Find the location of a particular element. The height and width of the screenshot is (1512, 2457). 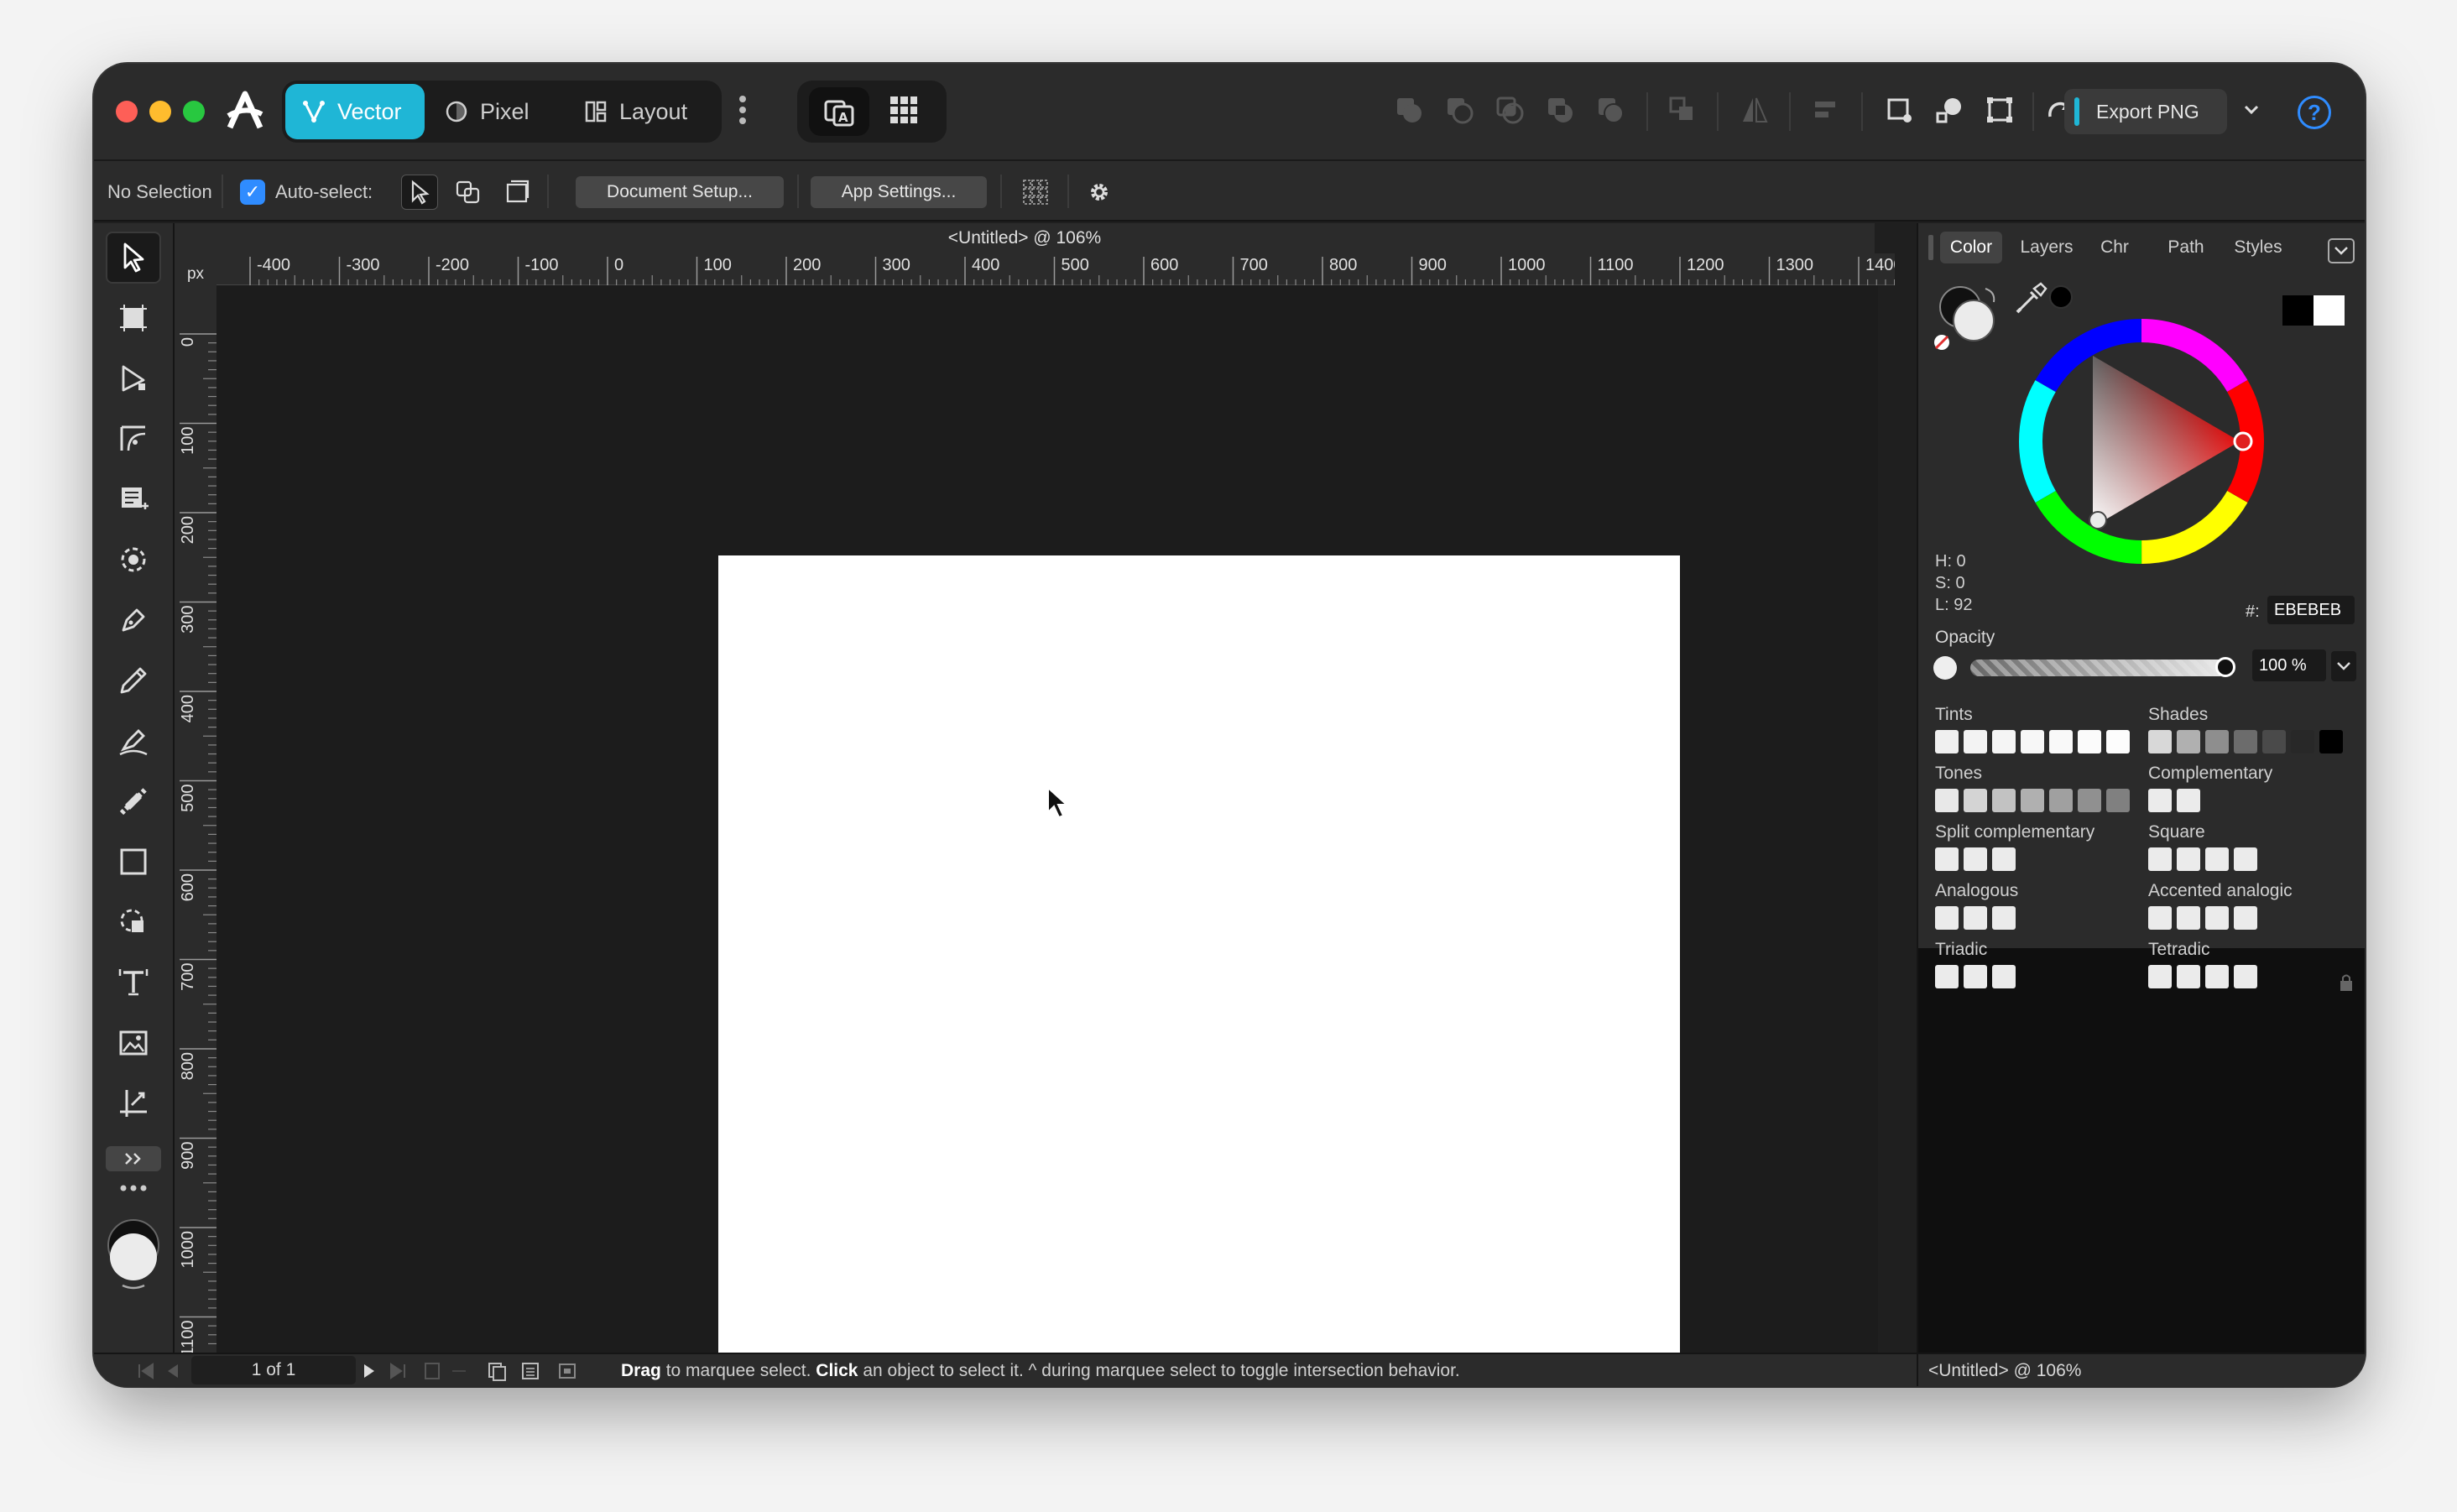

delete-page-icon is located at coordinates (459, 1371).